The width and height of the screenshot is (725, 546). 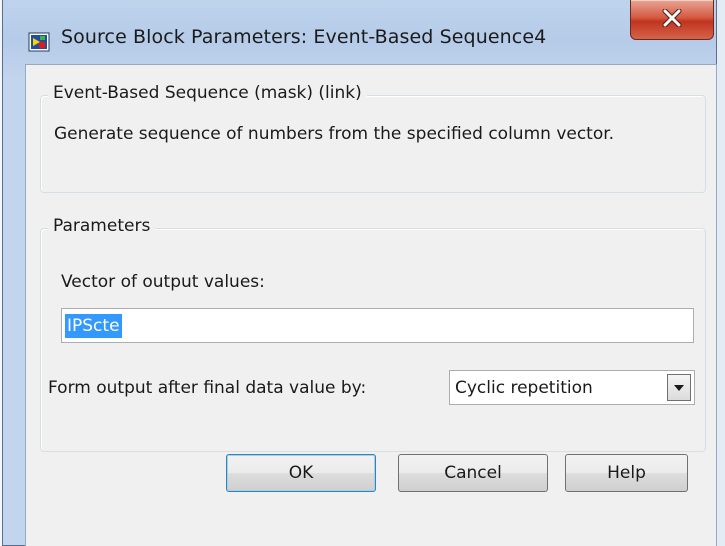 What do you see at coordinates (301, 473) in the screenshot?
I see `ok-button: OK` at bounding box center [301, 473].